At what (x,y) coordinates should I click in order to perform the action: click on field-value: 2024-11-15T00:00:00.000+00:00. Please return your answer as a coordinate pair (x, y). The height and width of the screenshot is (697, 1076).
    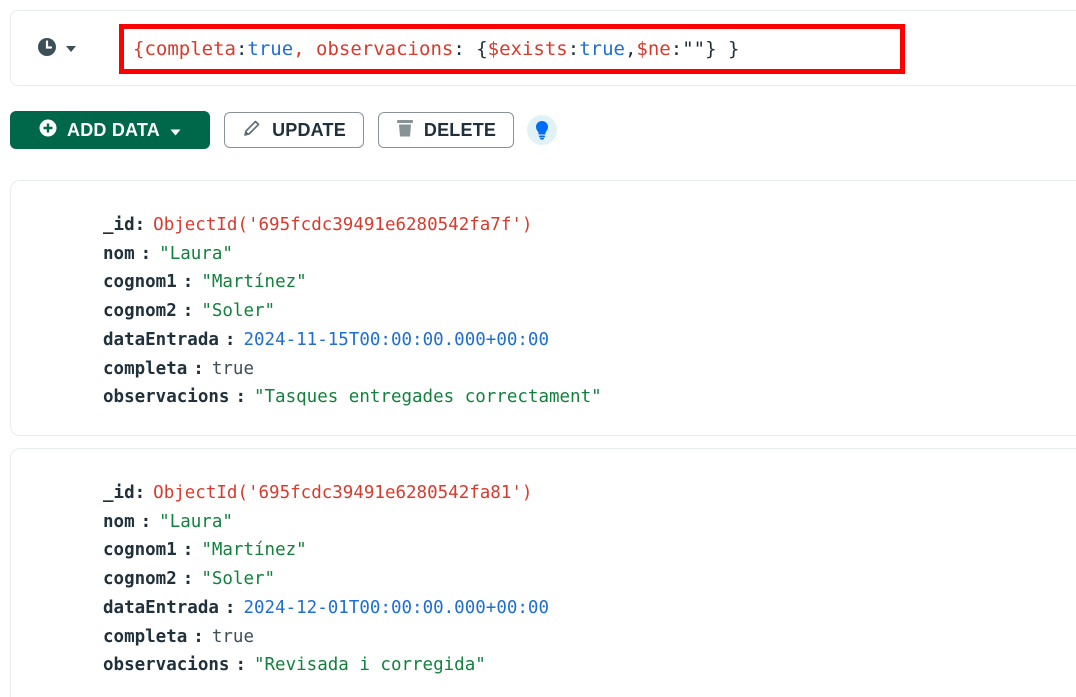
    Looking at the image, I should click on (396, 339).